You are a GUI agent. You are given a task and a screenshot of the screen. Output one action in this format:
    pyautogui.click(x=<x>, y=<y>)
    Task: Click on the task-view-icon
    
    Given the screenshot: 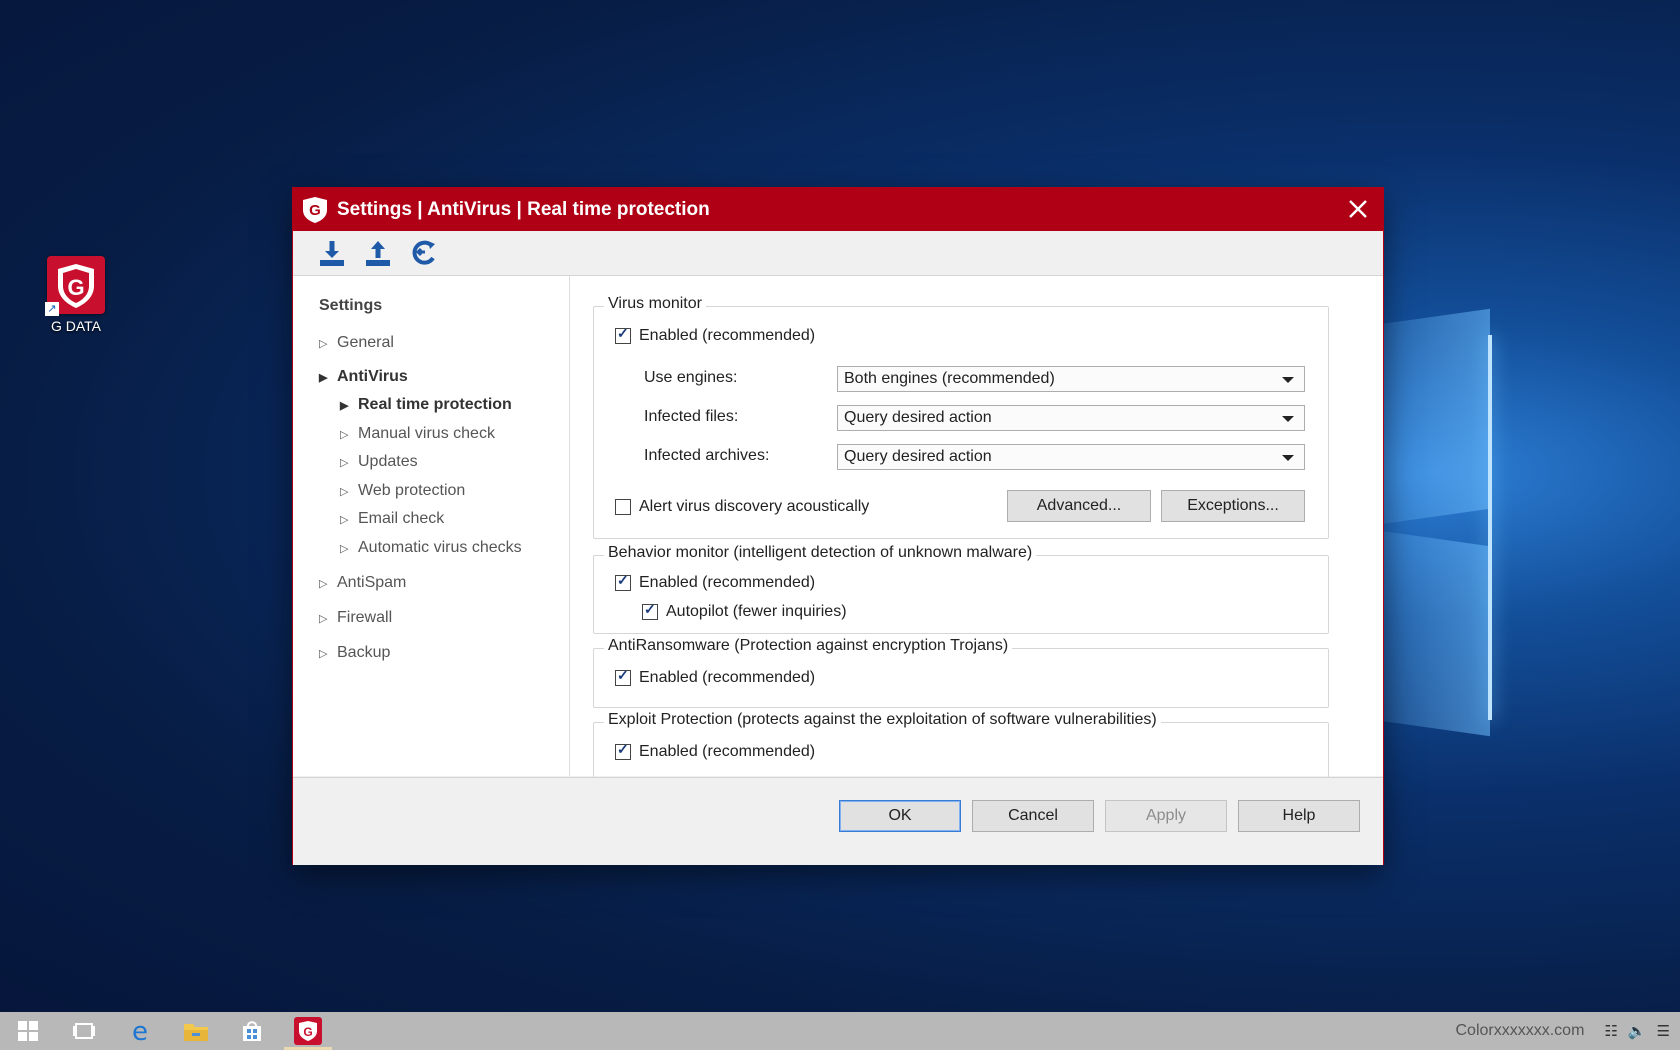 What is the action you would take?
    pyautogui.click(x=84, y=1031)
    